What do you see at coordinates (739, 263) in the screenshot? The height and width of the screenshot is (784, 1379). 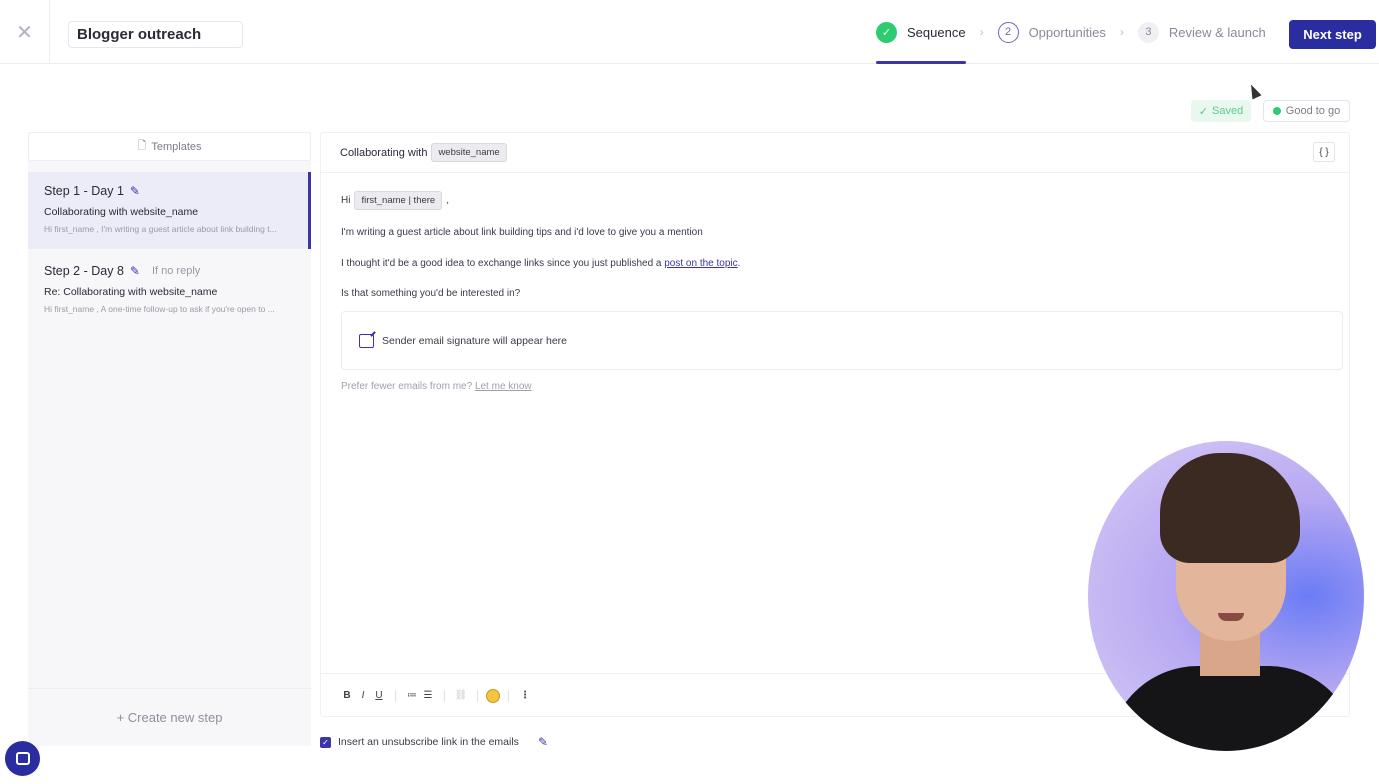 I see `body-text-end: .` at bounding box center [739, 263].